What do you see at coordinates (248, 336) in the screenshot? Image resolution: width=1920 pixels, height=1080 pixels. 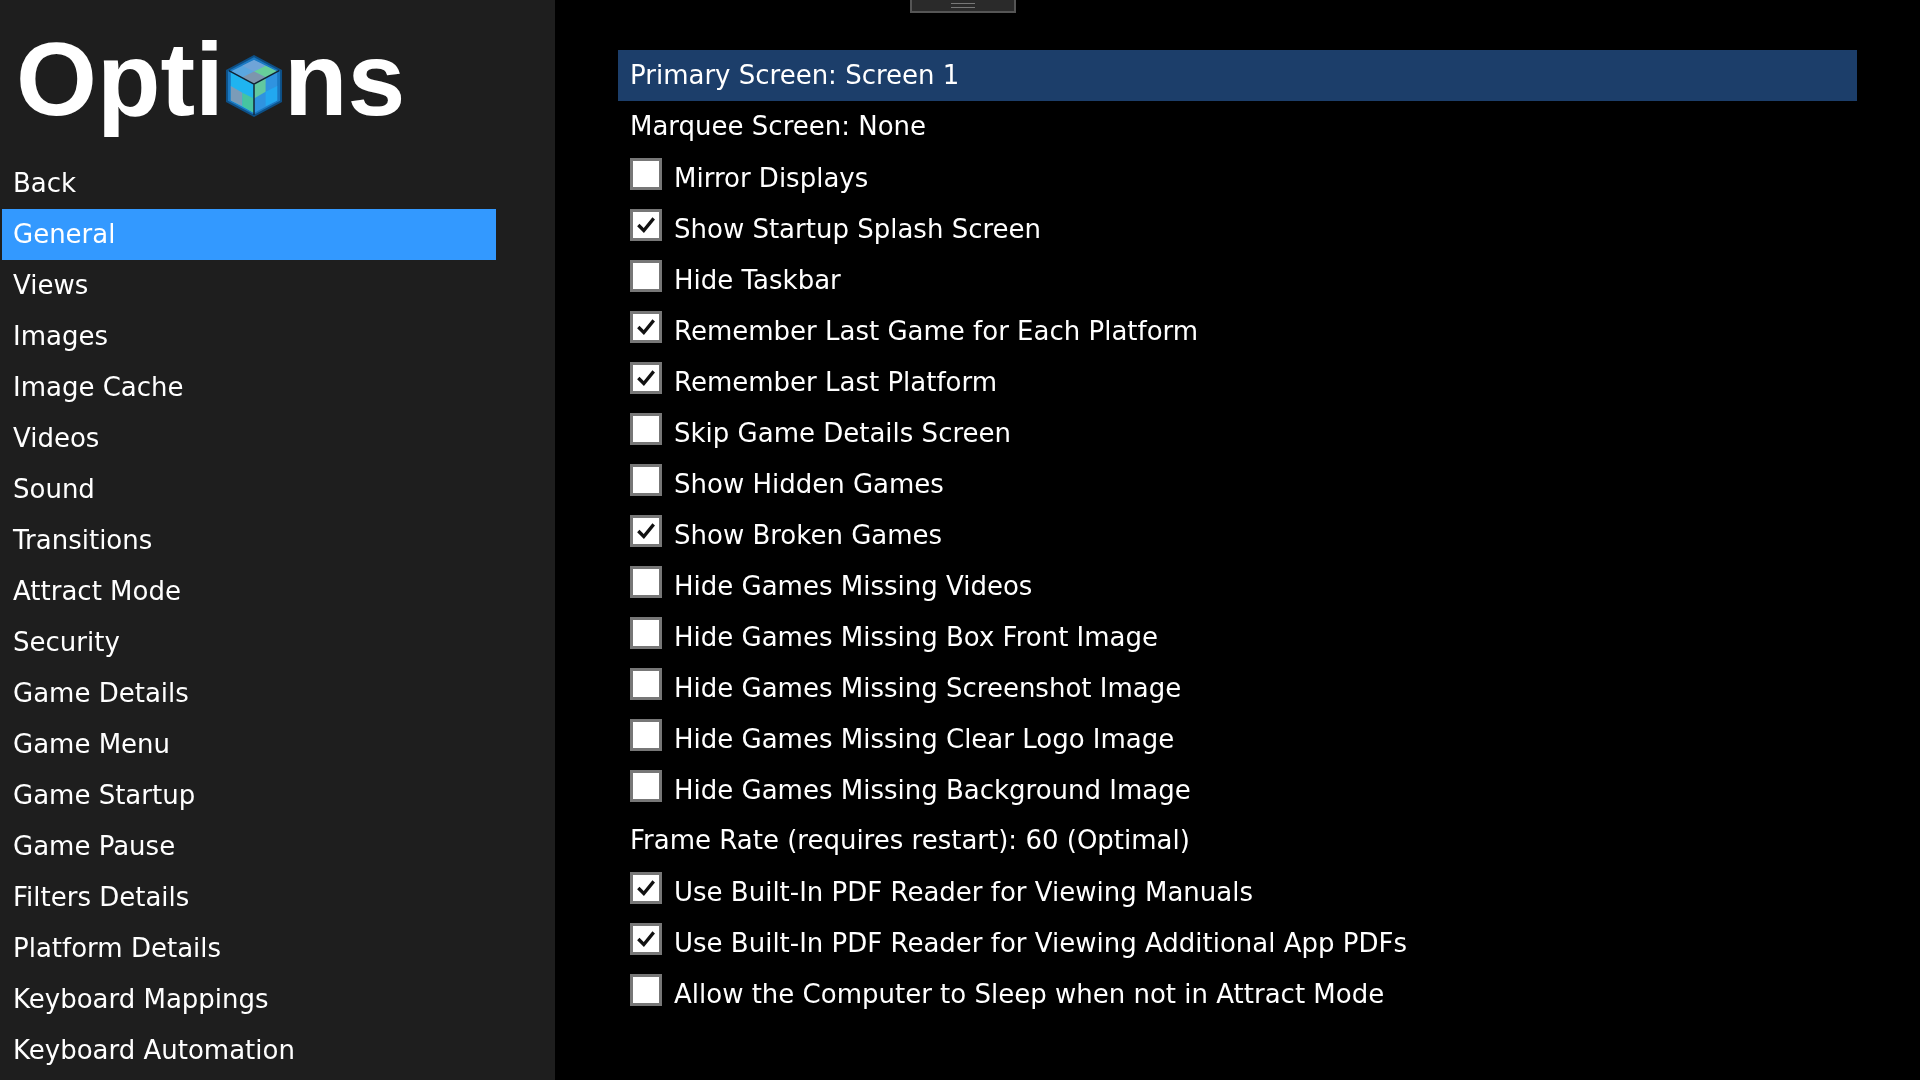 I see `sidebar-item: Images` at bounding box center [248, 336].